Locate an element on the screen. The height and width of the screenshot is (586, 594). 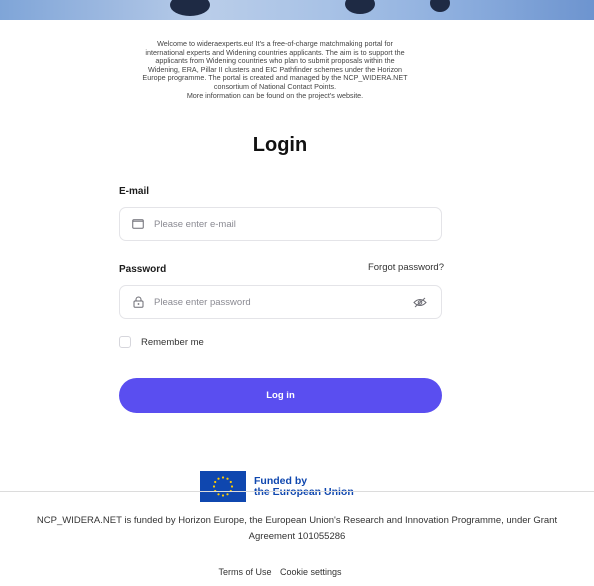
eye-off-icon is located at coordinates (420, 302).